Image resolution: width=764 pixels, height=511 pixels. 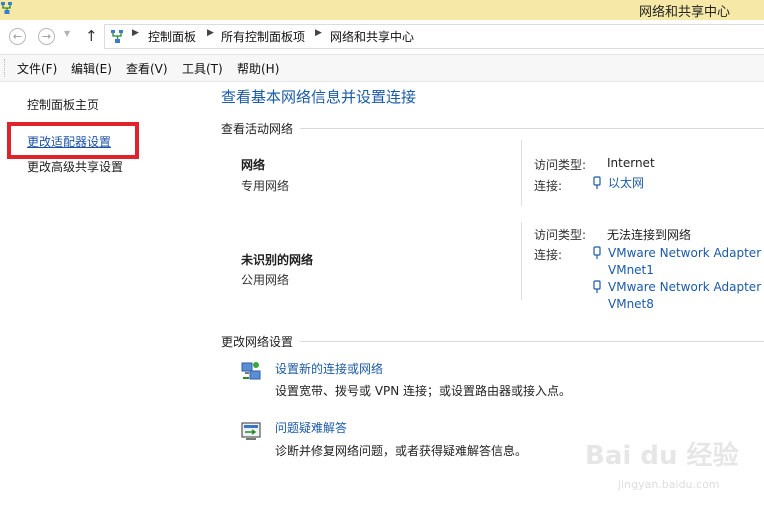 What do you see at coordinates (684, 12) in the screenshot?
I see `window-title: 网络和共享中心` at bounding box center [684, 12].